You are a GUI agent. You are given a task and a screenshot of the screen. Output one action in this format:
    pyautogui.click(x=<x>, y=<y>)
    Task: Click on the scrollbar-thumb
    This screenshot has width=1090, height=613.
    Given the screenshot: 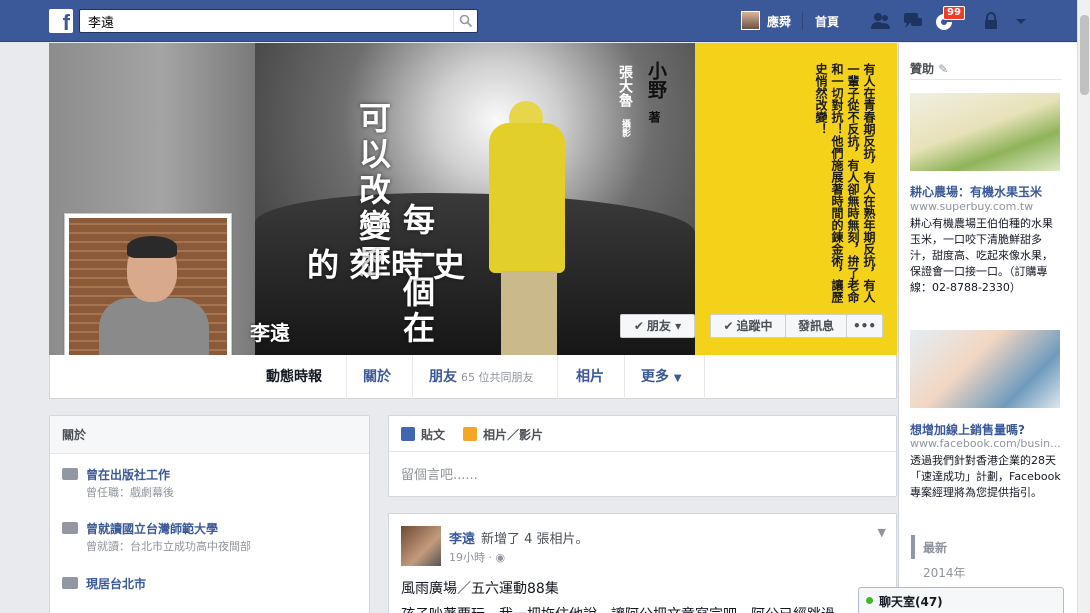 What is the action you would take?
    pyautogui.click(x=1084, y=55)
    